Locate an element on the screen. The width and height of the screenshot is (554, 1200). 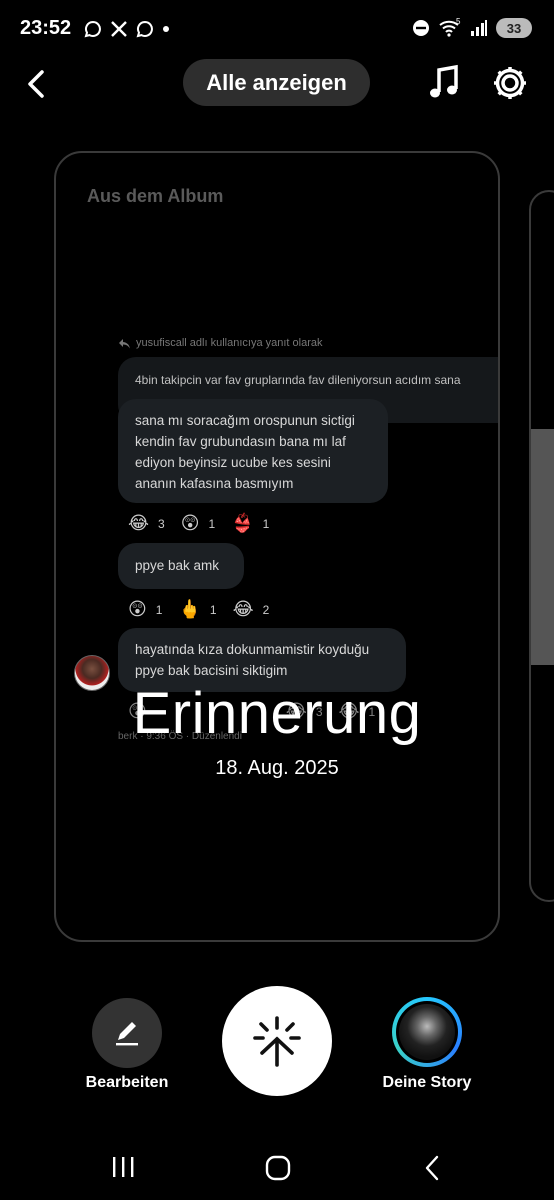
message-line: hayatında kıza dokunmamistir koyduğu is located at coordinates (252, 649).